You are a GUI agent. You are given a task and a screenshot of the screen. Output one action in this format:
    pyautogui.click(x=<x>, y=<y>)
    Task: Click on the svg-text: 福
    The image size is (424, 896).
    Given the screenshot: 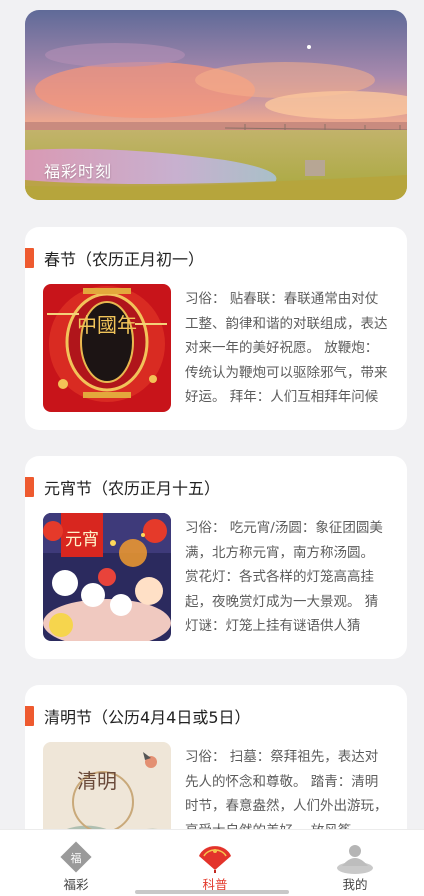 What is the action you would take?
    pyautogui.click(x=76, y=858)
    